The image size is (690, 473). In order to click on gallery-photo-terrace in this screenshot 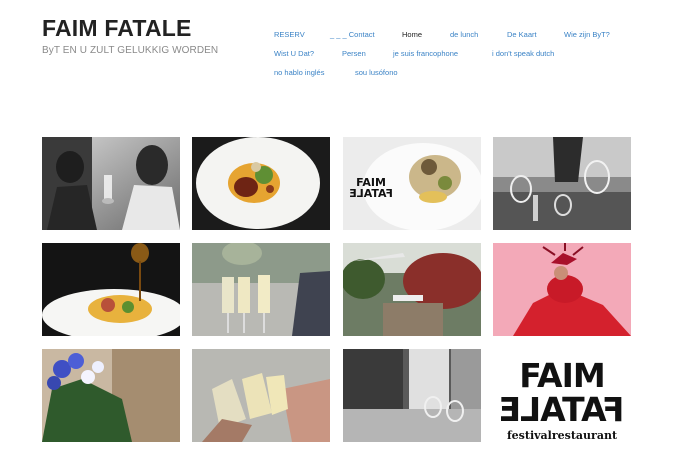, I will do `click(412, 289)`.